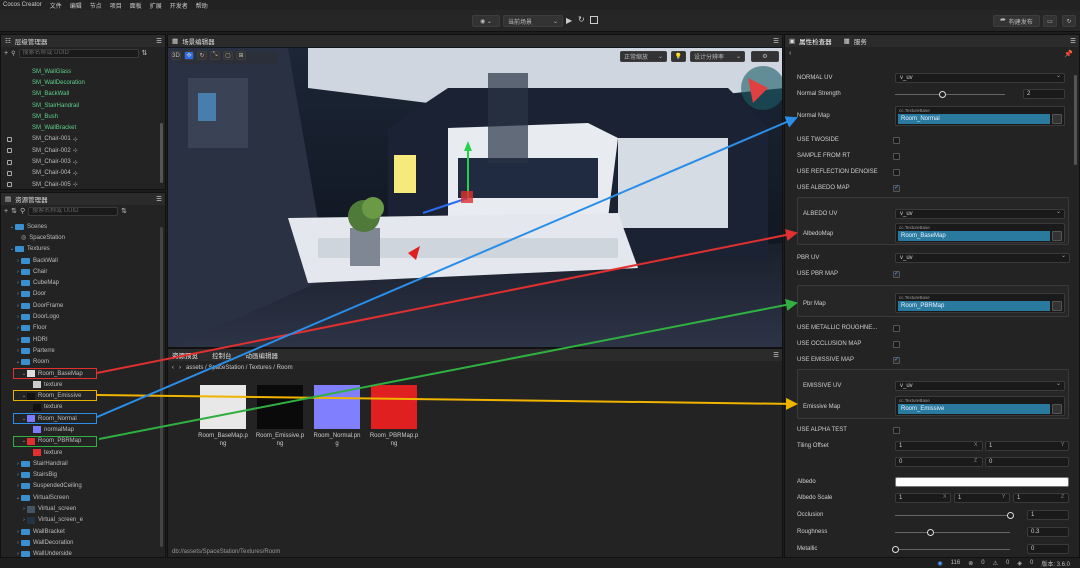 This screenshot has height=568, width=1080. Describe the element at coordinates (980, 303) in the screenshot. I see `pbr-map-field: cc.TextureBase Room_PBRMap` at that location.